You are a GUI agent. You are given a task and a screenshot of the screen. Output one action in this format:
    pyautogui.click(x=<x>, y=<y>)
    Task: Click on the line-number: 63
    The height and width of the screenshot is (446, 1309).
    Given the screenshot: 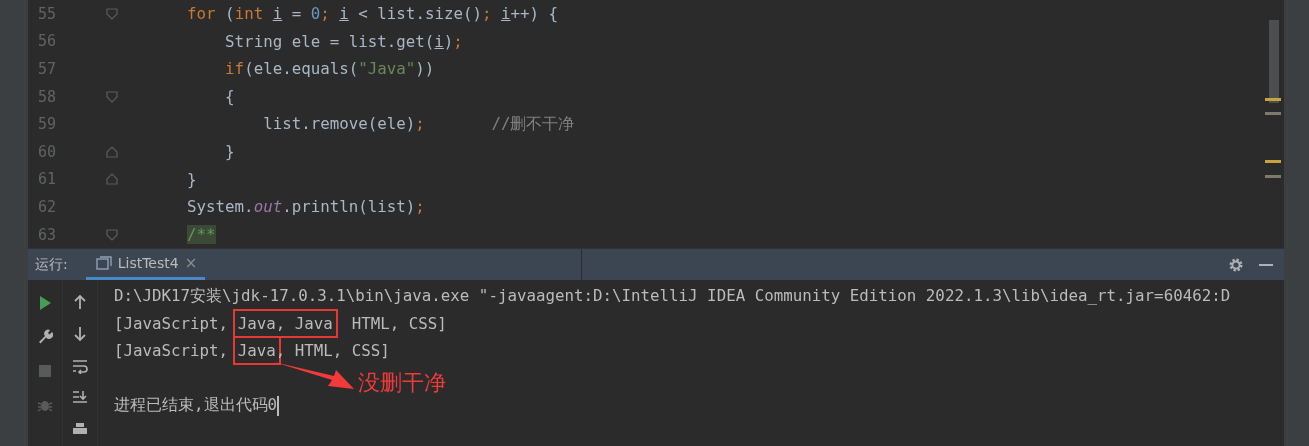 What is the action you would take?
    pyautogui.click(x=46, y=234)
    